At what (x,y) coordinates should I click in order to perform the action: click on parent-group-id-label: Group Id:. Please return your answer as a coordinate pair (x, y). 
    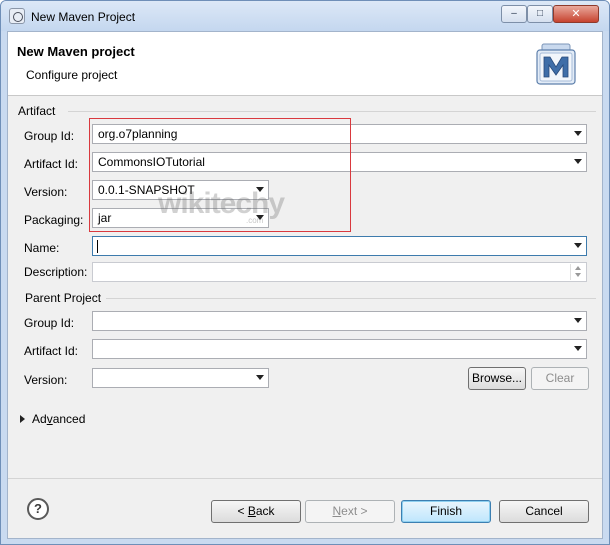
    Looking at the image, I should click on (49, 323).